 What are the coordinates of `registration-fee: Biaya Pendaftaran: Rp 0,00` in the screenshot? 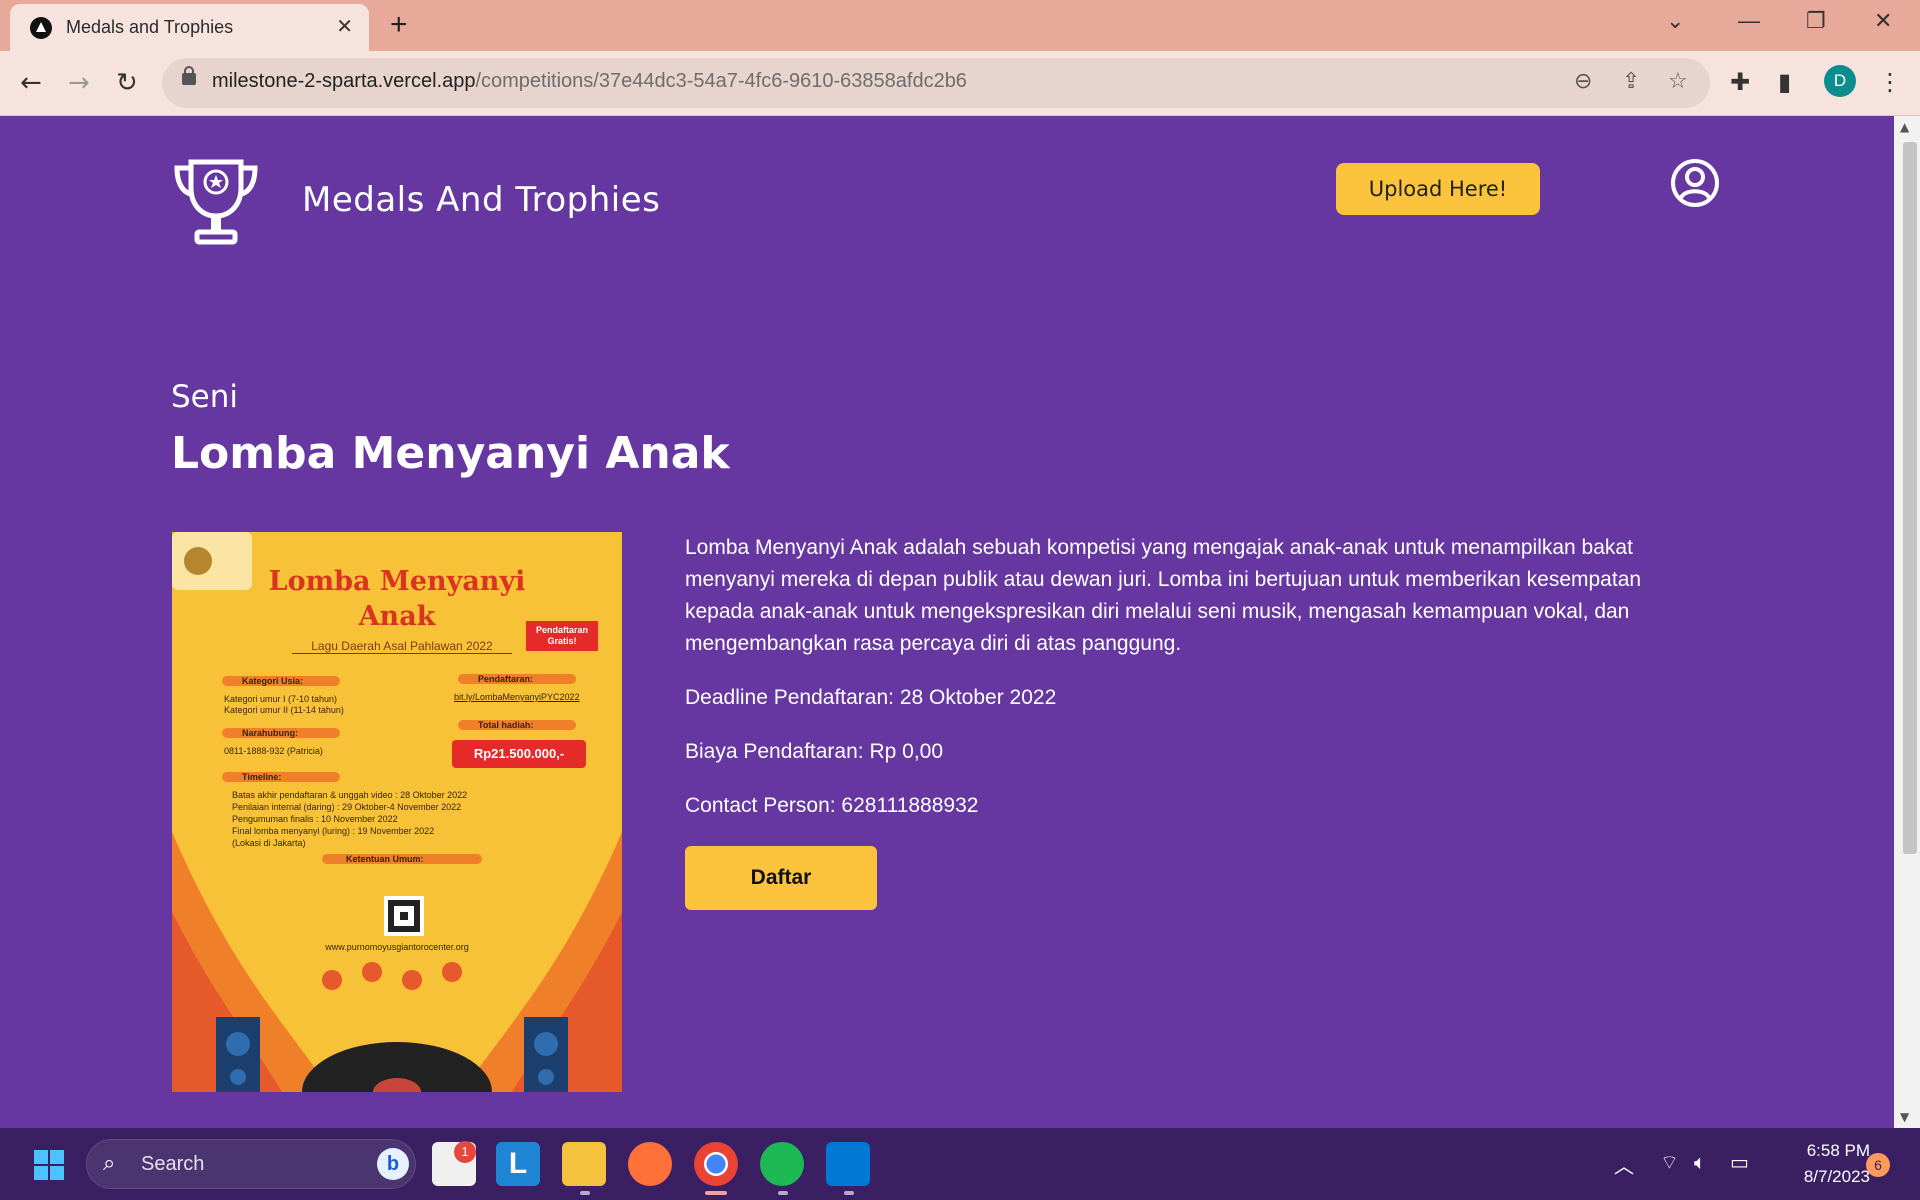 It's located at (814, 751).